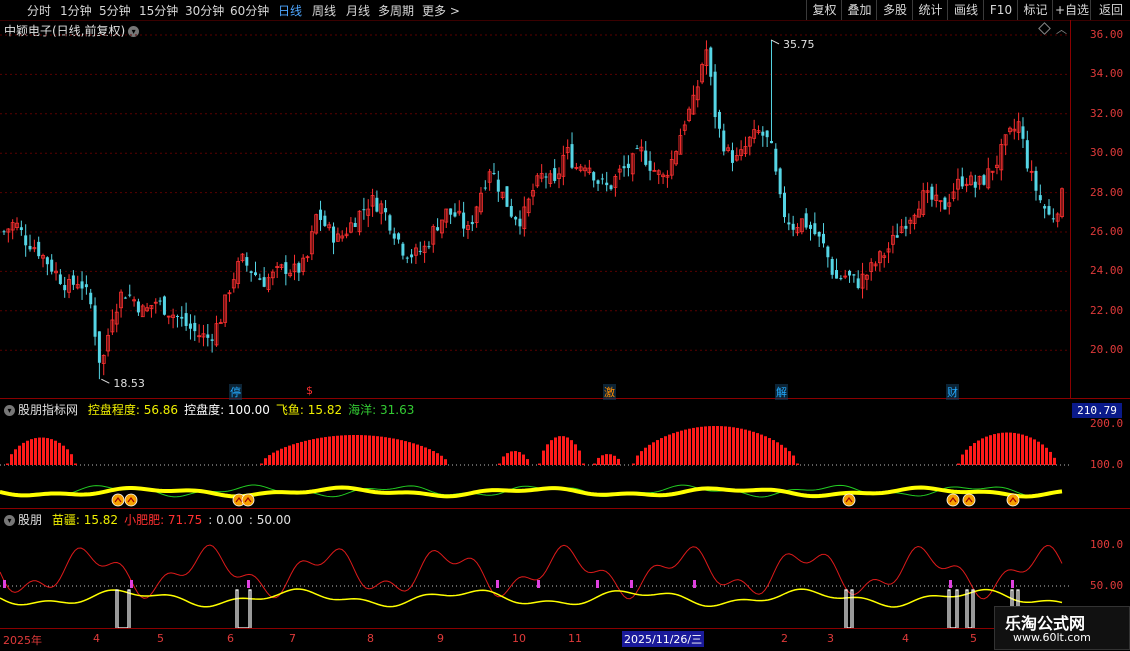 Image resolution: width=1130 pixels, height=651 pixels. I want to click on price-tick: 30.00, so click(1107, 153).